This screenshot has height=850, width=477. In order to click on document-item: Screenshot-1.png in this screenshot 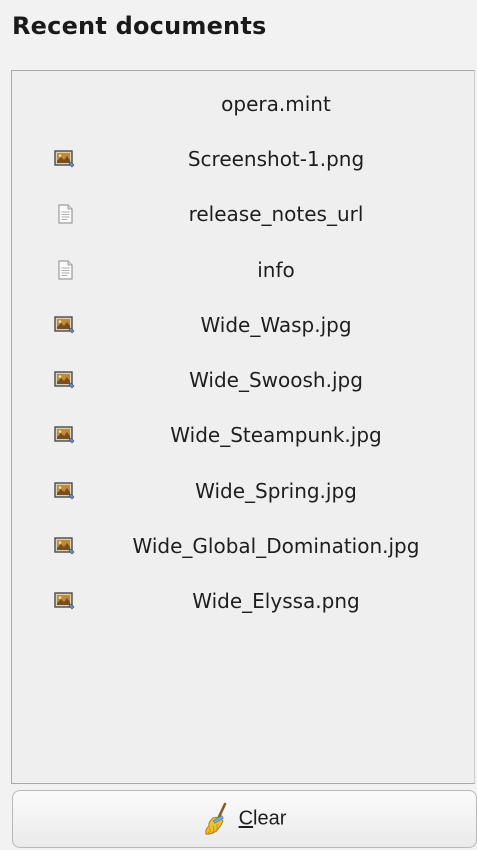, I will do `click(243, 158)`.